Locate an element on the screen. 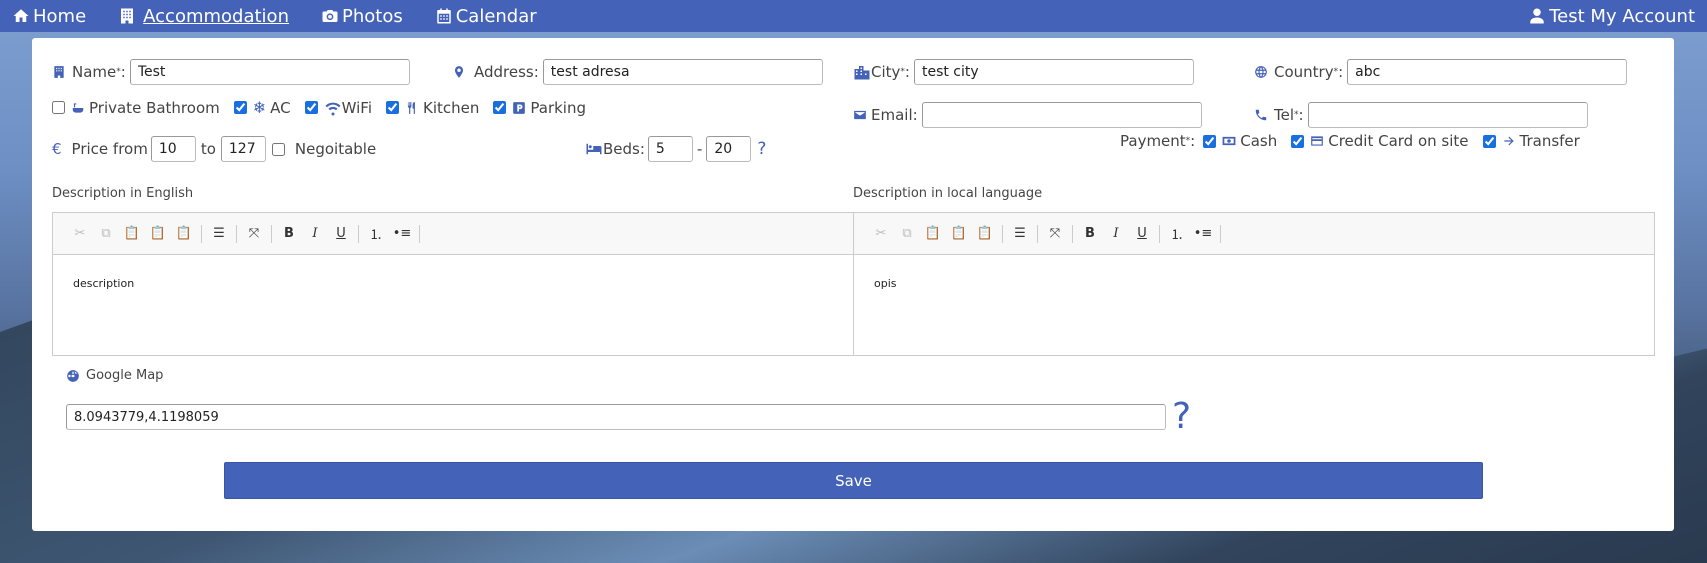 The width and height of the screenshot is (1707, 563). city-icon is located at coordinates (862, 73).